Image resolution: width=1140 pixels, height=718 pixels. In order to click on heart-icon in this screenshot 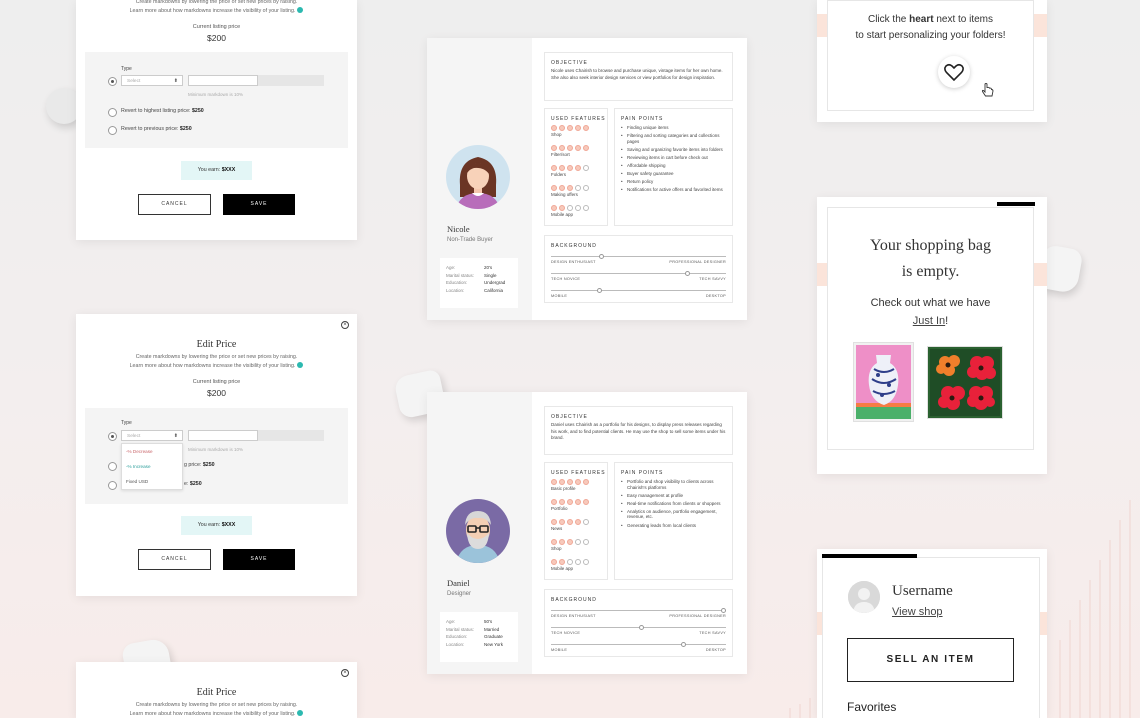, I will do `click(954, 72)`.